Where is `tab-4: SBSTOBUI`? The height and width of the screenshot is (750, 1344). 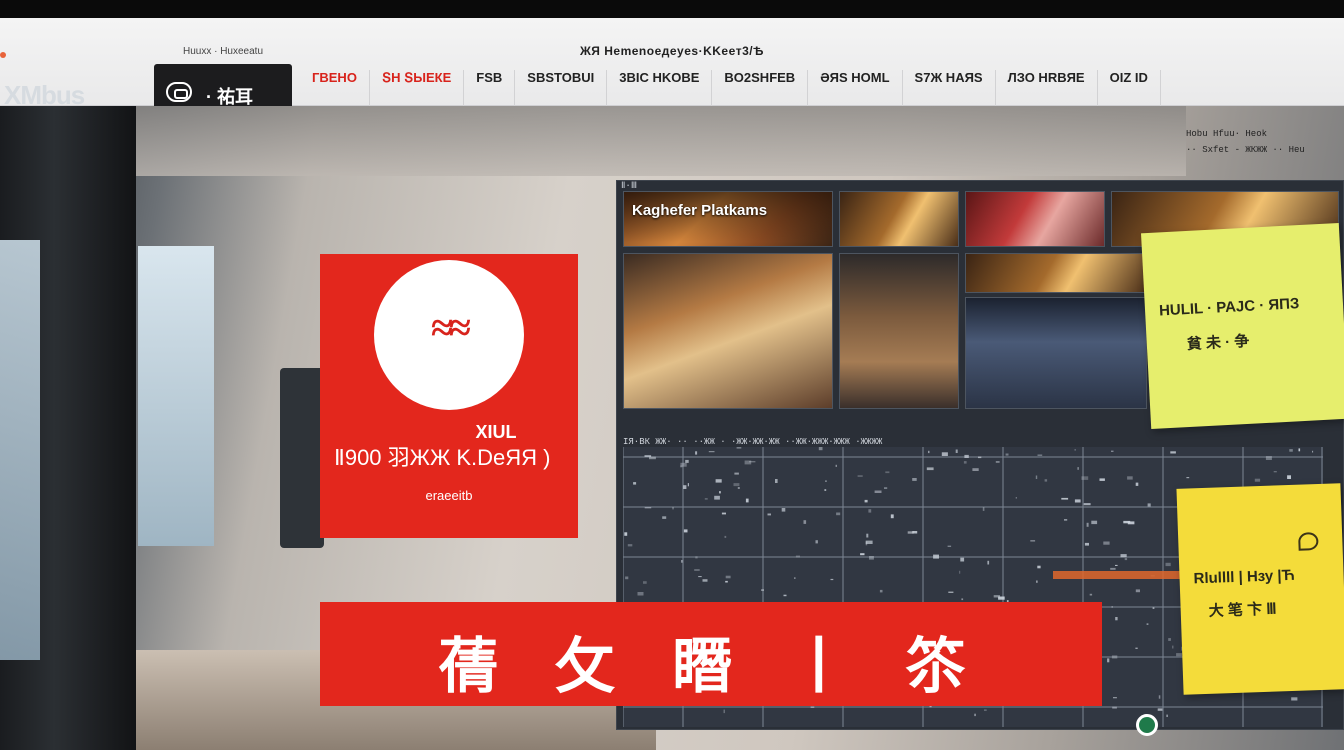 tab-4: SBSTOBUI is located at coordinates (561, 90).